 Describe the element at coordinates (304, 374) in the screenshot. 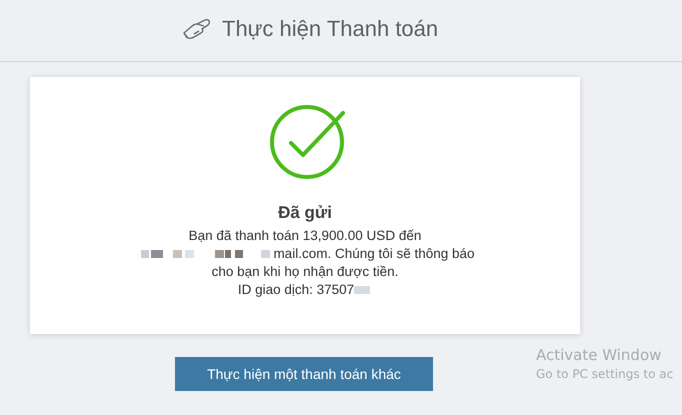

I see `new-payment-button: Thực hiện một thanh toán khác` at that location.